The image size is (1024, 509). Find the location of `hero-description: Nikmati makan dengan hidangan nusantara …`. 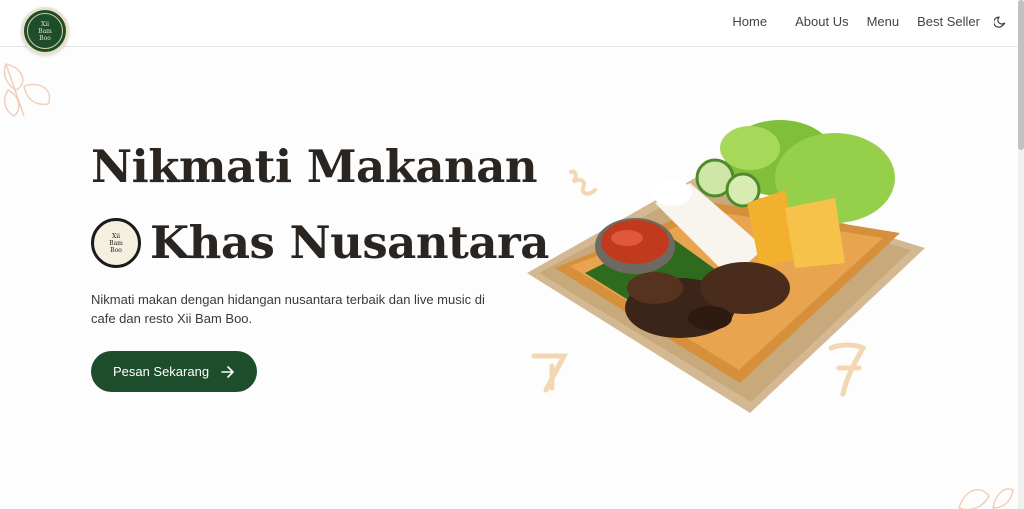

hero-description: Nikmati makan dengan hidangan nusantara … is located at coordinates (288, 309).